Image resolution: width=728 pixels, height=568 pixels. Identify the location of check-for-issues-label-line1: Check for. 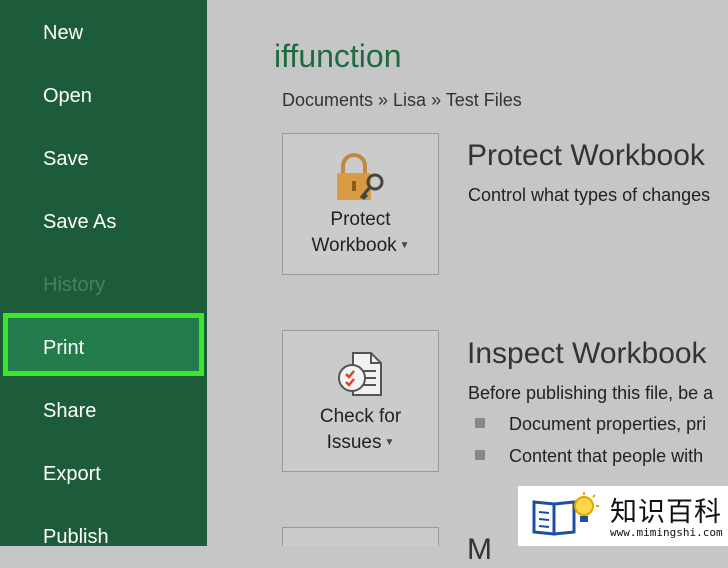
(360, 416).